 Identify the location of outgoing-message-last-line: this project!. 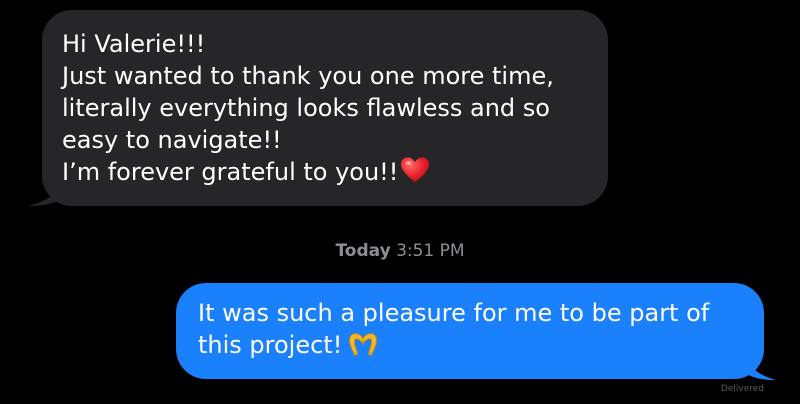
(471, 345).